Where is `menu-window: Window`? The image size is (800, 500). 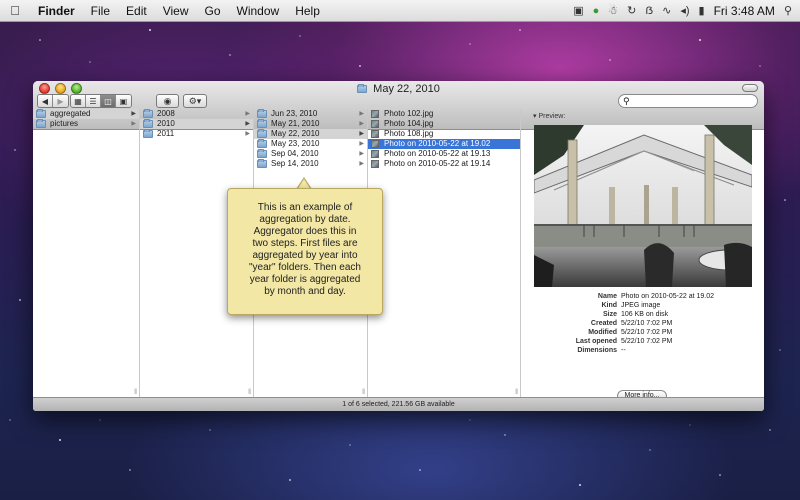 menu-window: Window is located at coordinates (258, 11).